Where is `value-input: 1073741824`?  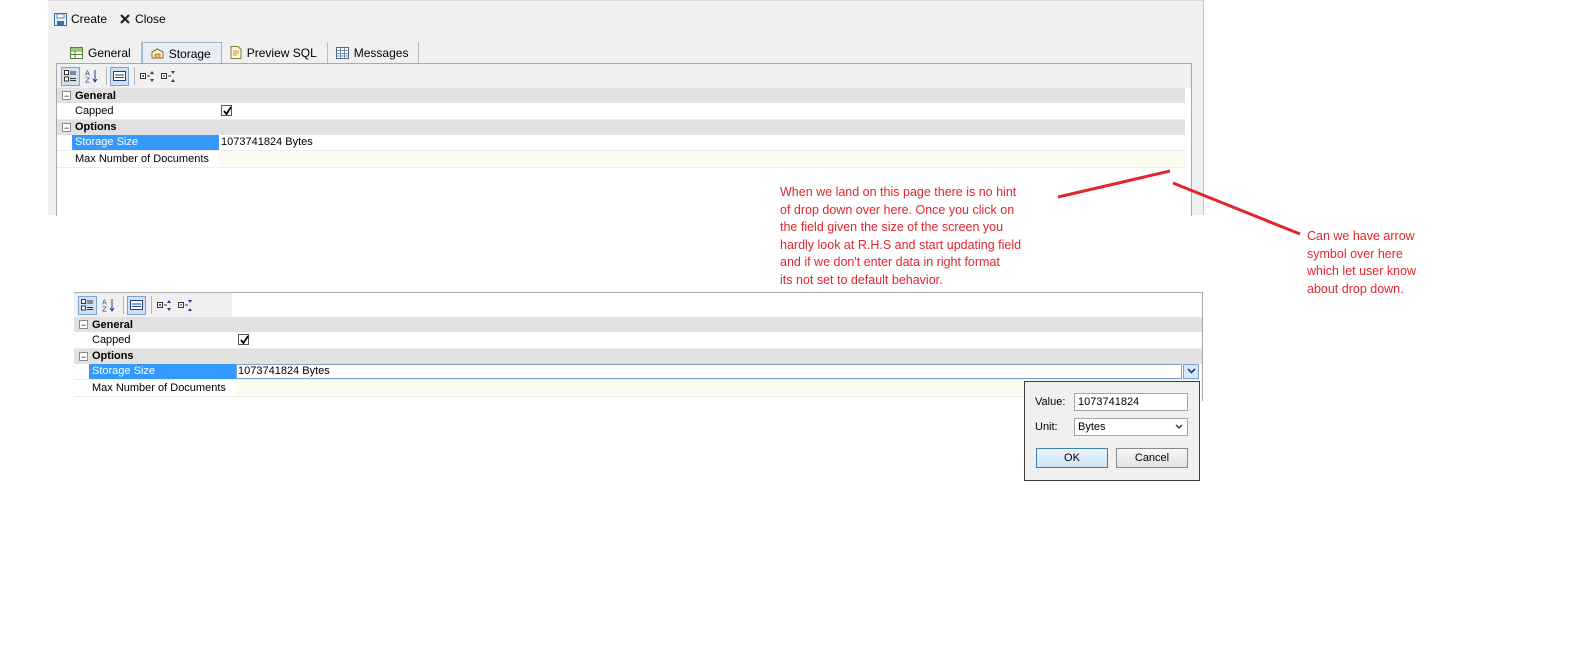 value-input: 1073741824 is located at coordinates (1131, 402).